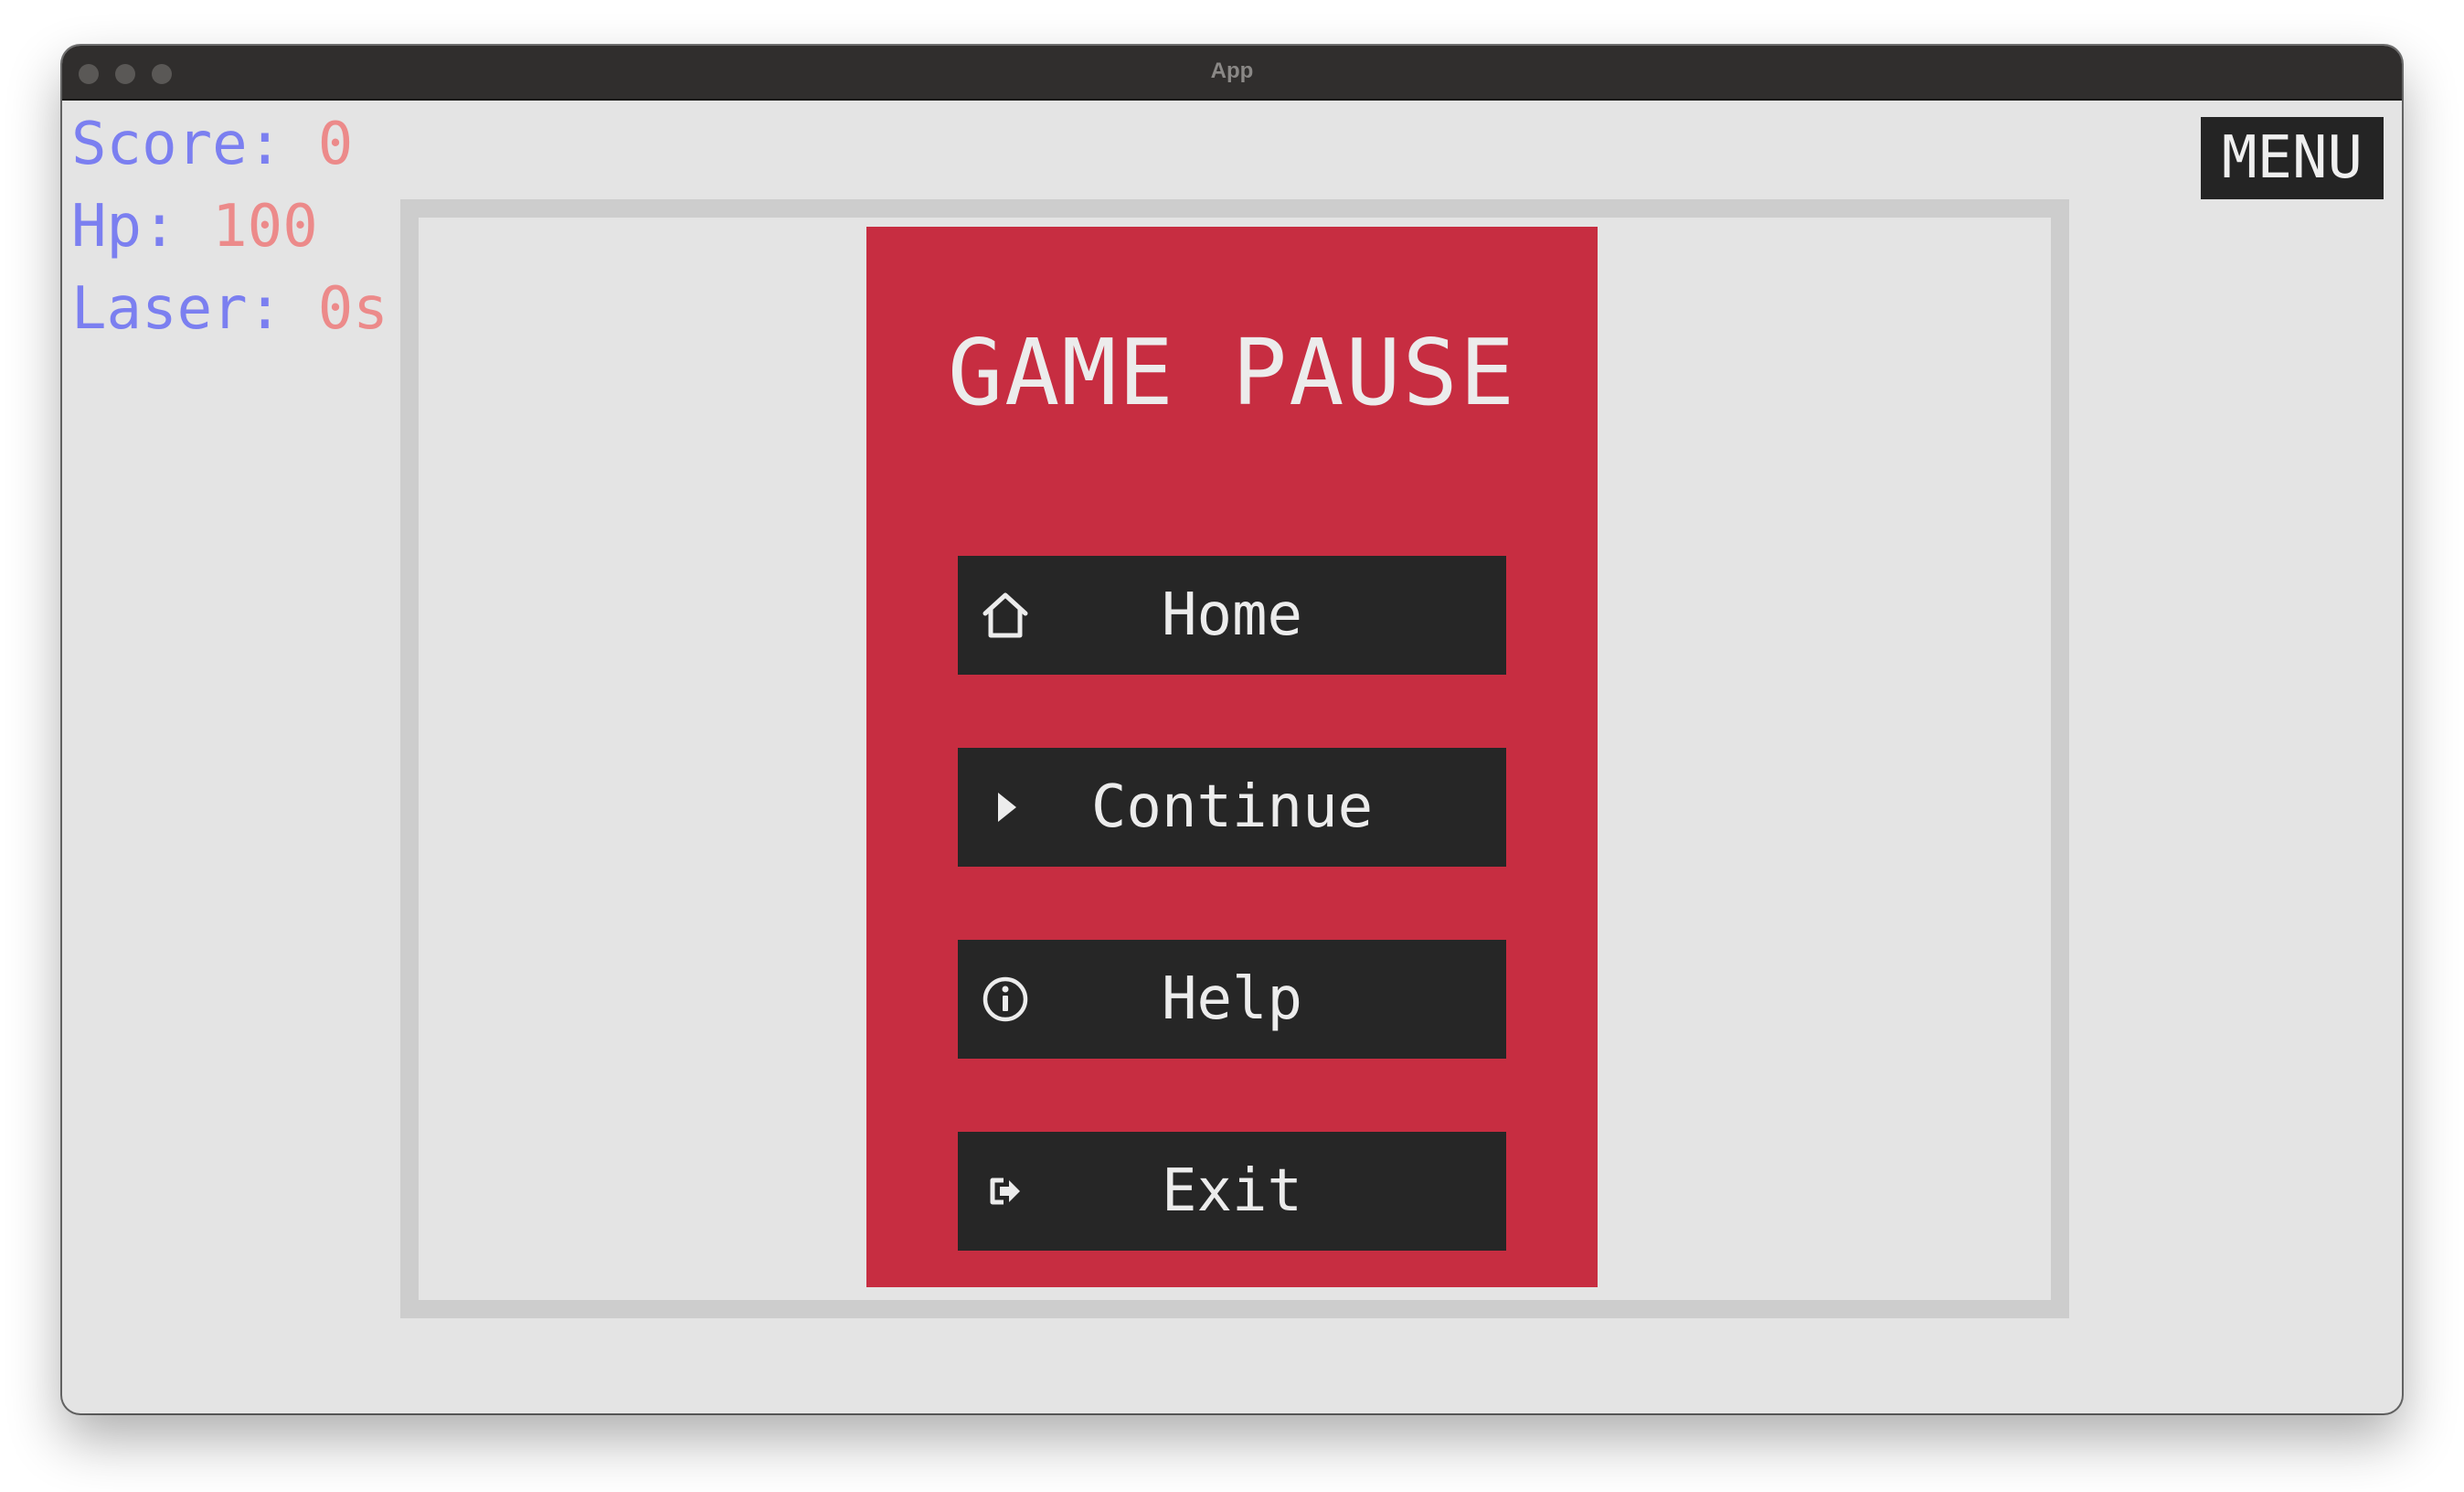 This screenshot has width=2464, height=1492. I want to click on home-button-label: Home, so click(1232, 615).